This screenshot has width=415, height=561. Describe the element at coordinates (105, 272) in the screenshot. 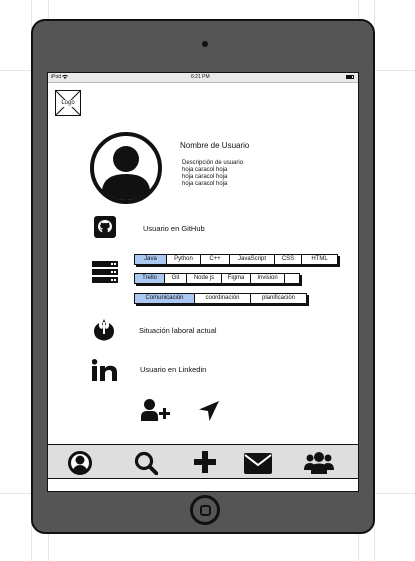

I see `server-icon` at that location.